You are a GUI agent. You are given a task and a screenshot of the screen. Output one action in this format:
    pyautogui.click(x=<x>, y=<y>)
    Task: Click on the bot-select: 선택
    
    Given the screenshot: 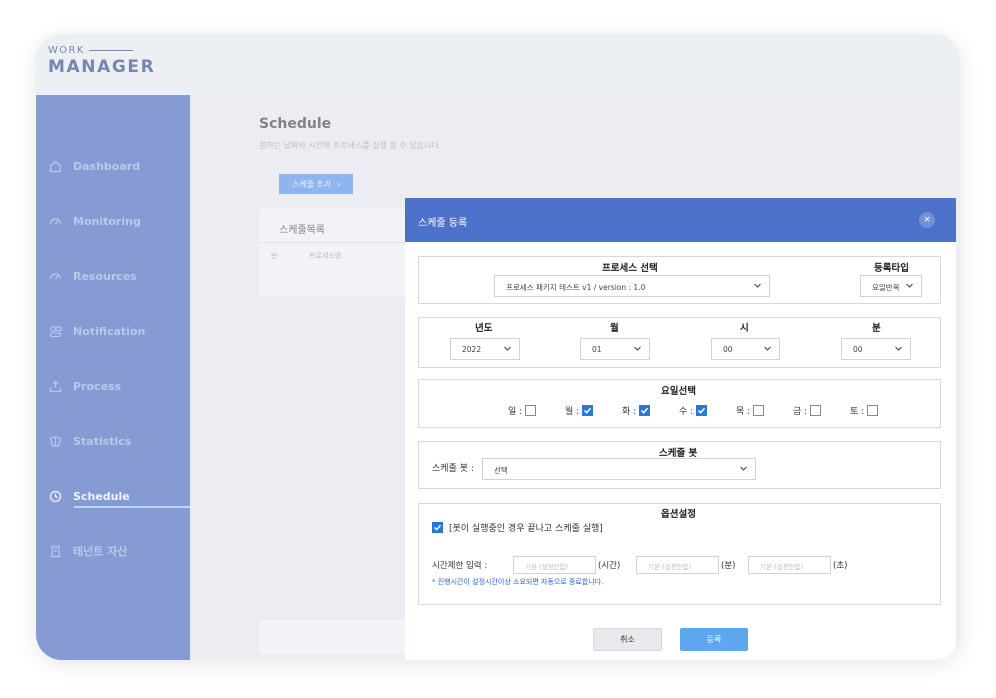 What is the action you would take?
    pyautogui.click(x=619, y=469)
    